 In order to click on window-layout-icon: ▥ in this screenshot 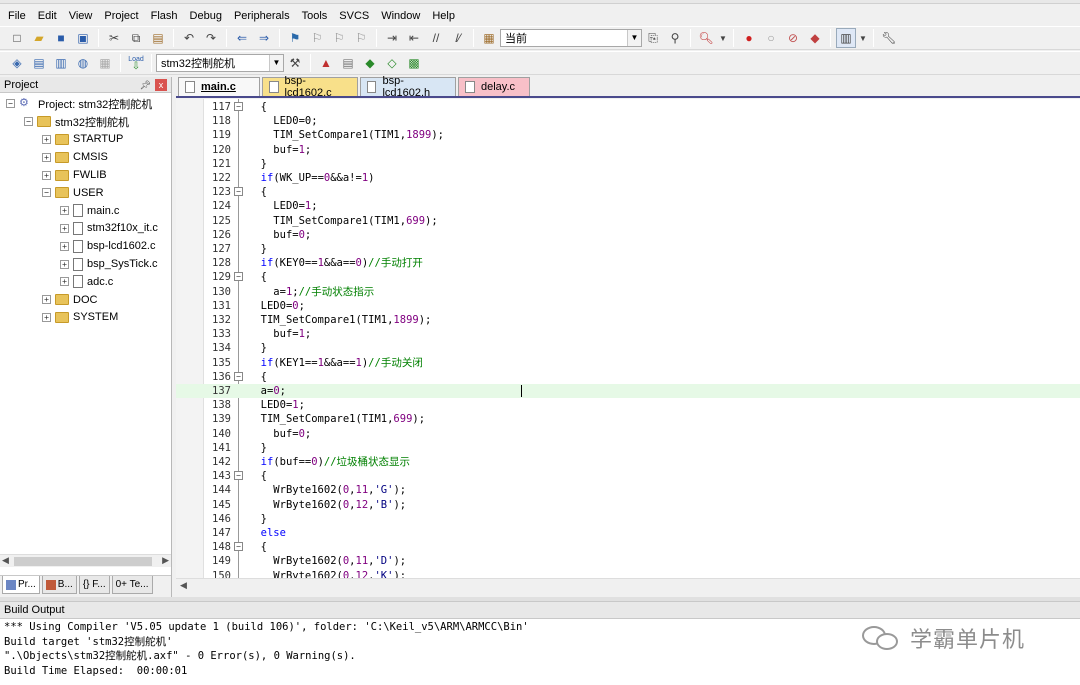, I will do `click(846, 38)`.